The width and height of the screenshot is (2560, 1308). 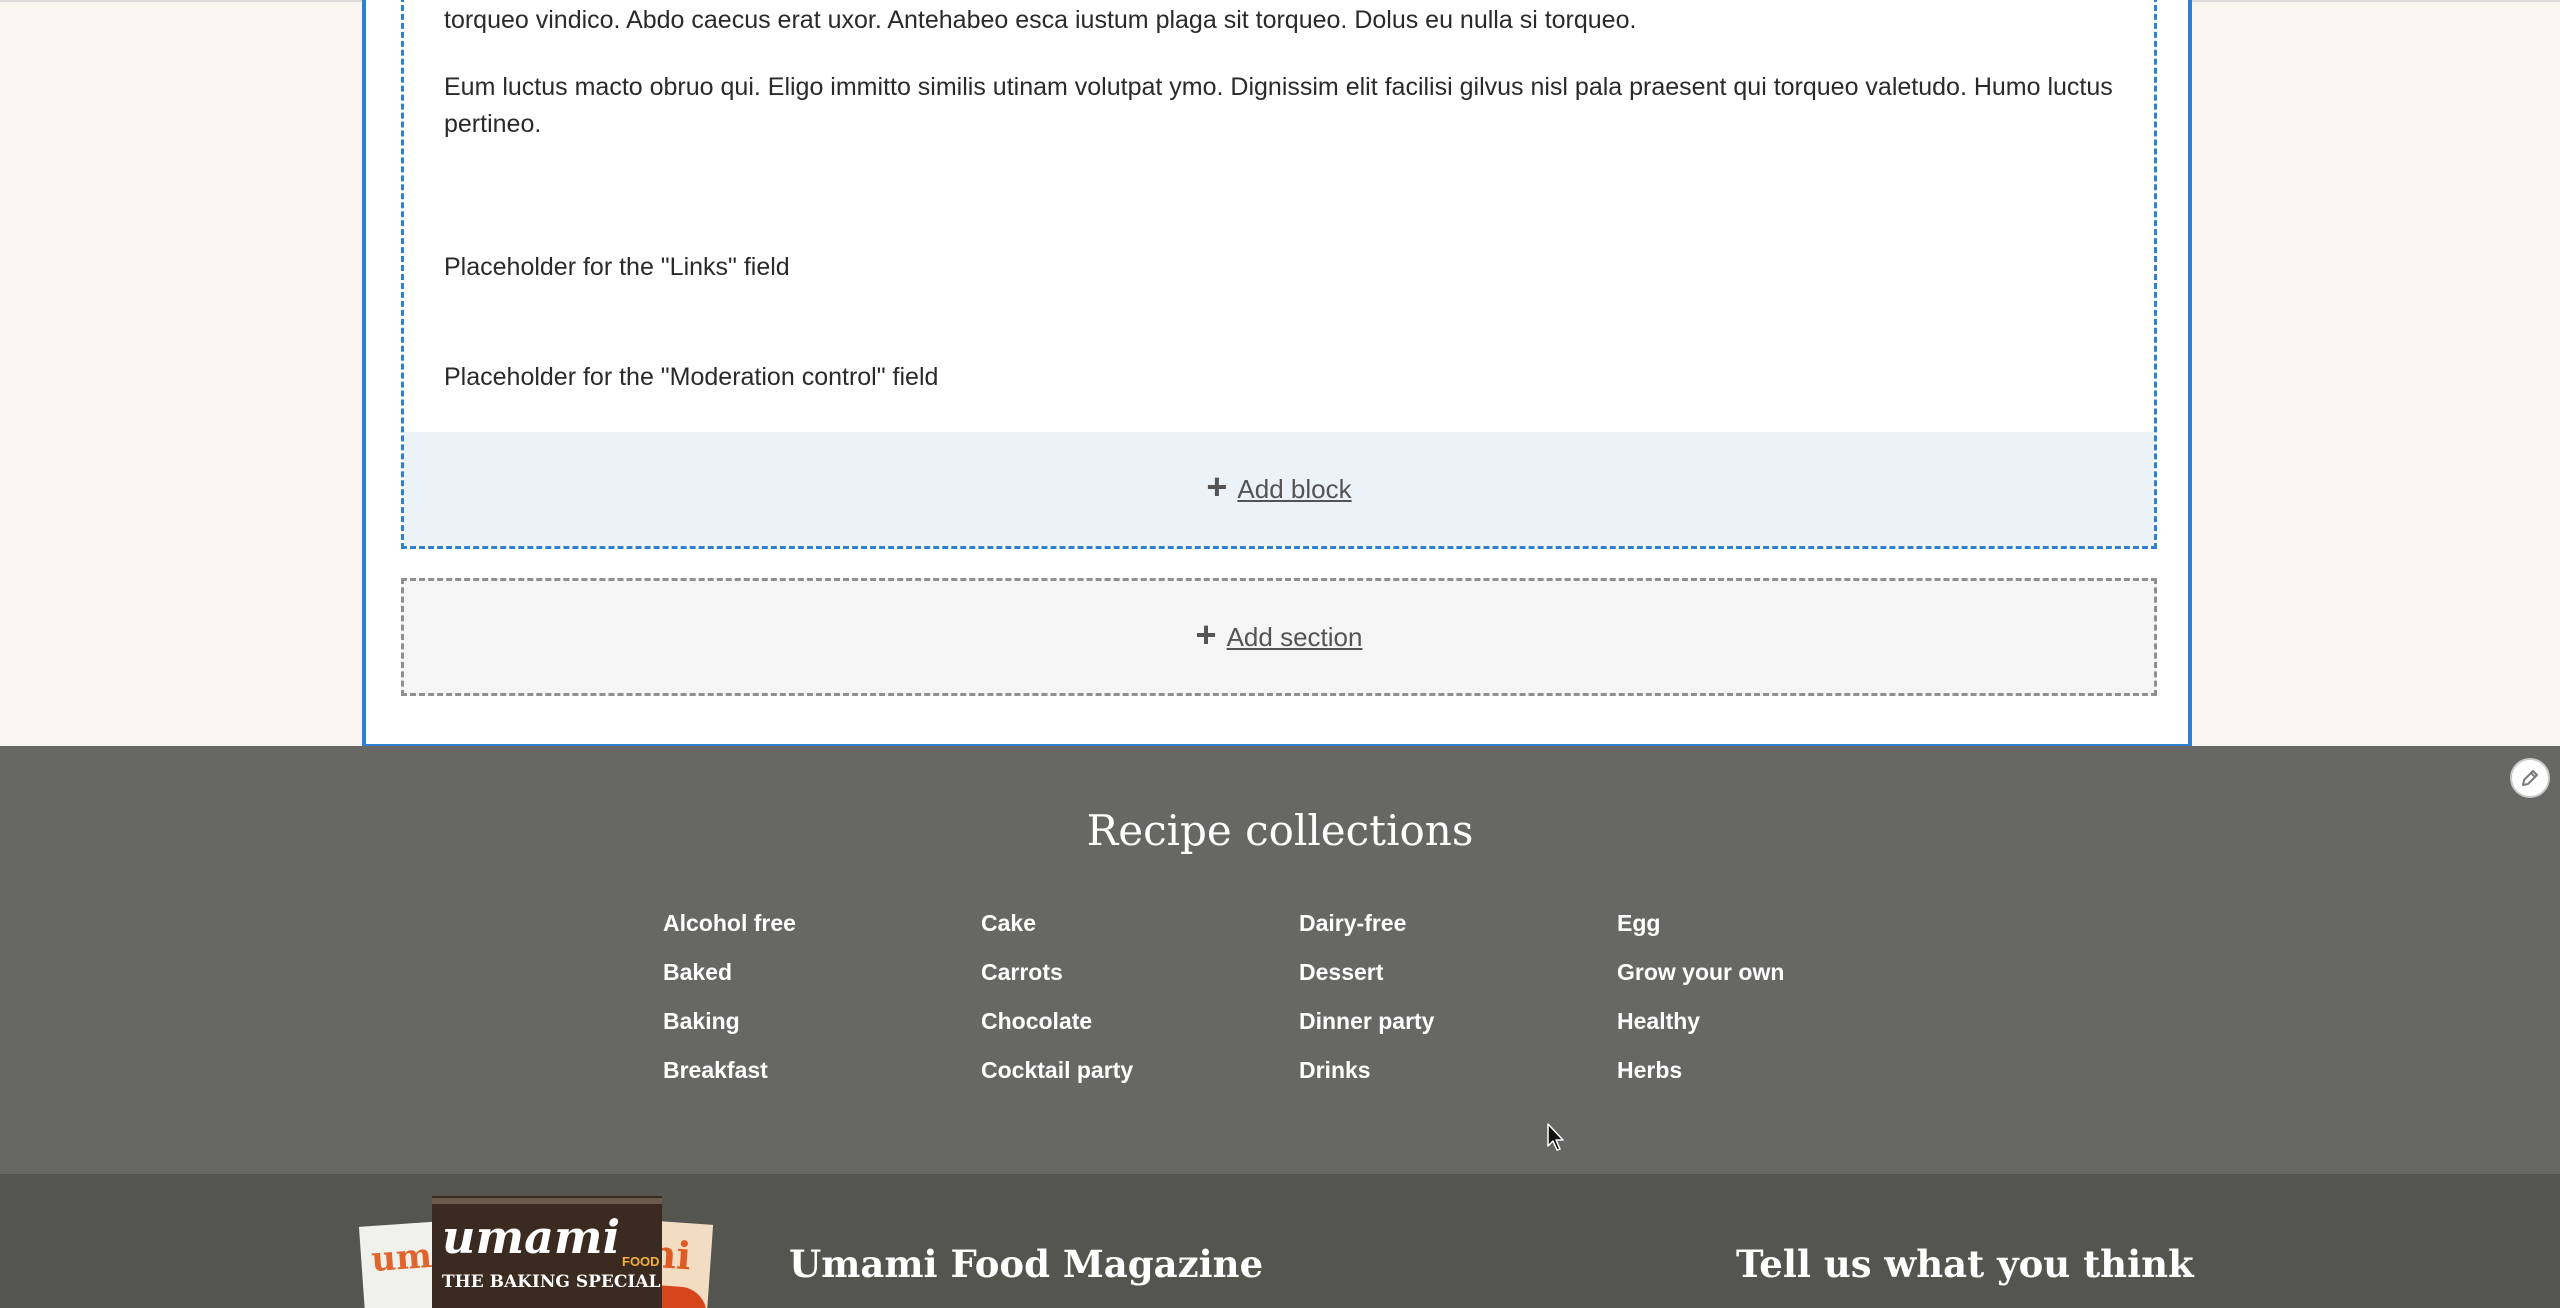 I want to click on collection-link: Grow your own, so click(x=1700, y=972).